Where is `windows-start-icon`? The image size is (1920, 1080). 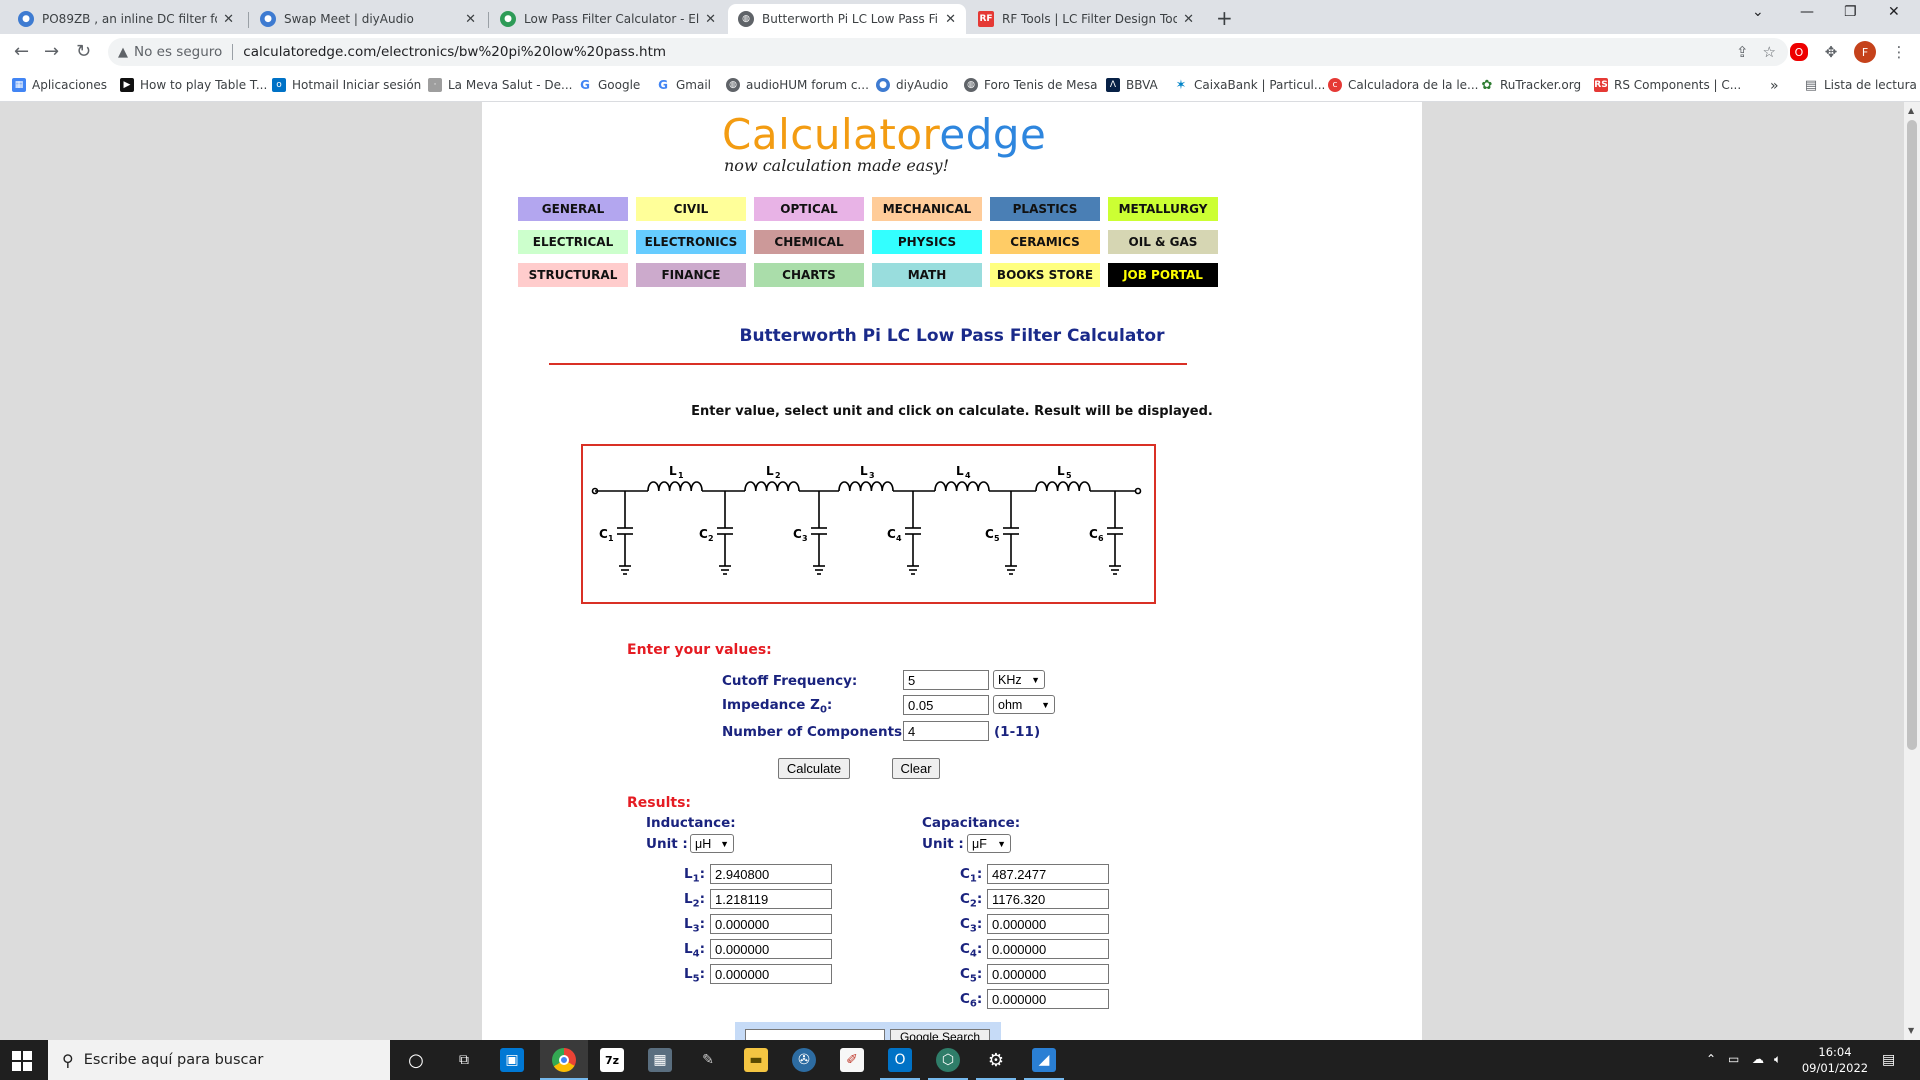 windows-start-icon is located at coordinates (22, 1061).